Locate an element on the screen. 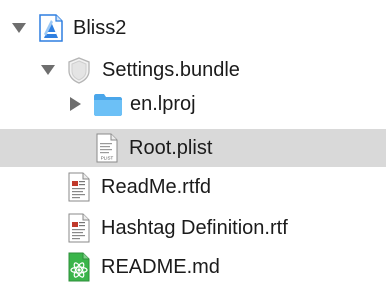 This screenshot has height=284, width=386. nav-item-root-plist: PLIST Root.plist is located at coordinates (193, 148).